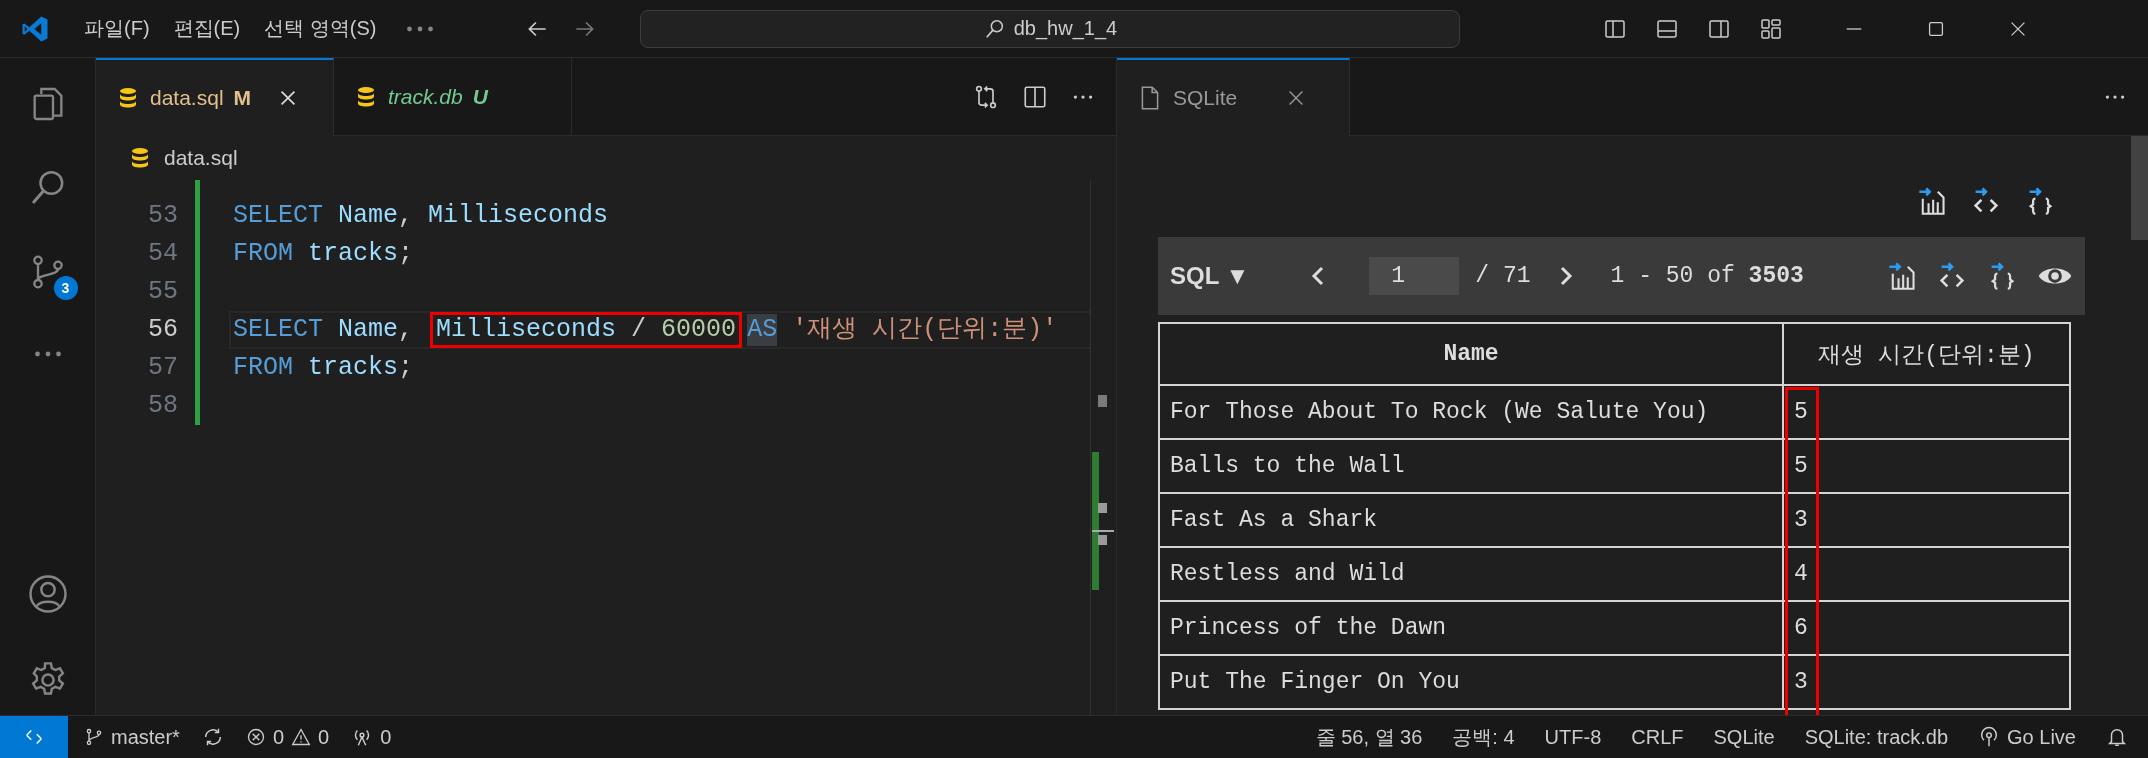 The height and width of the screenshot is (758, 2148). I want to click on status-item: SQLite, so click(1744, 737).